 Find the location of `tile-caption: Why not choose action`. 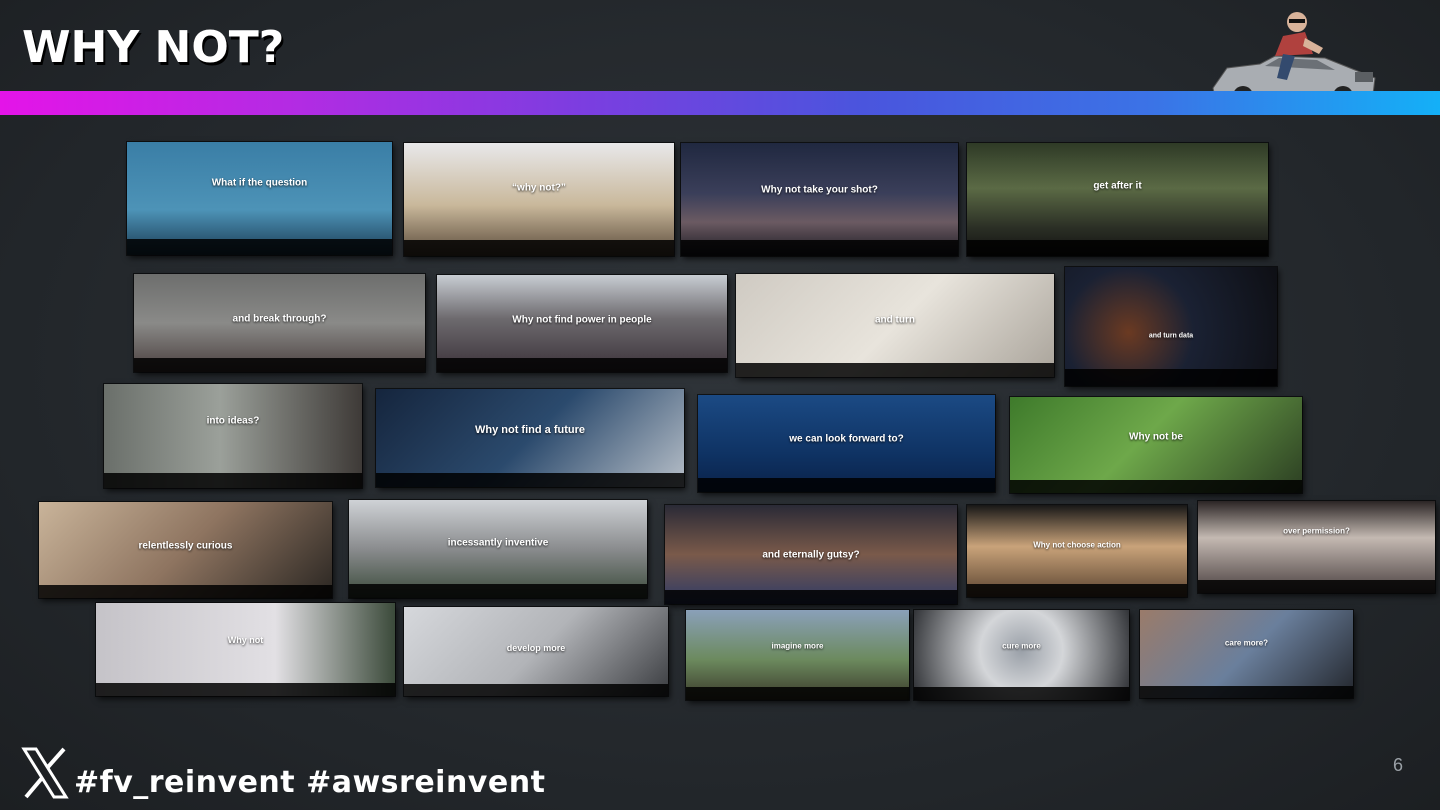

tile-caption: Why not choose action is located at coordinates (1077, 545).